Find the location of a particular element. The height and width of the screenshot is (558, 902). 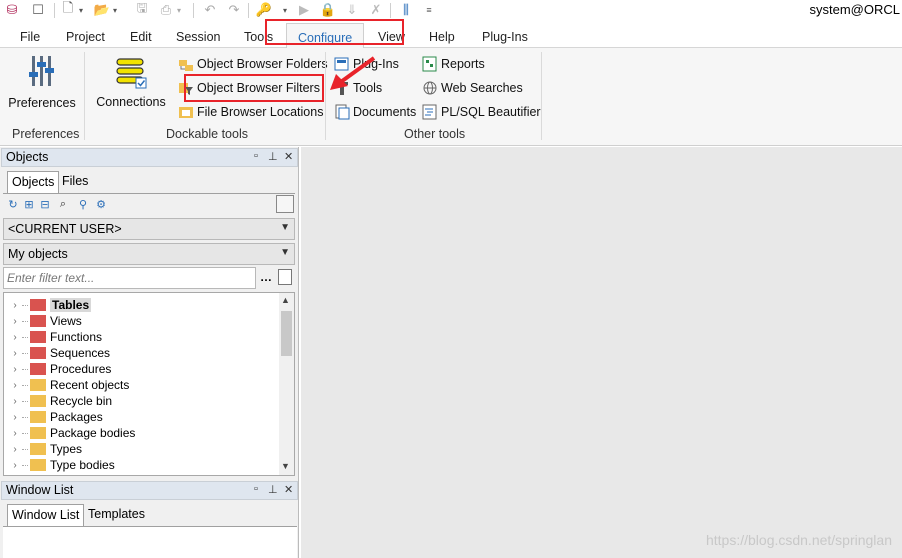

tab-divider is located at coordinates (149, 193).